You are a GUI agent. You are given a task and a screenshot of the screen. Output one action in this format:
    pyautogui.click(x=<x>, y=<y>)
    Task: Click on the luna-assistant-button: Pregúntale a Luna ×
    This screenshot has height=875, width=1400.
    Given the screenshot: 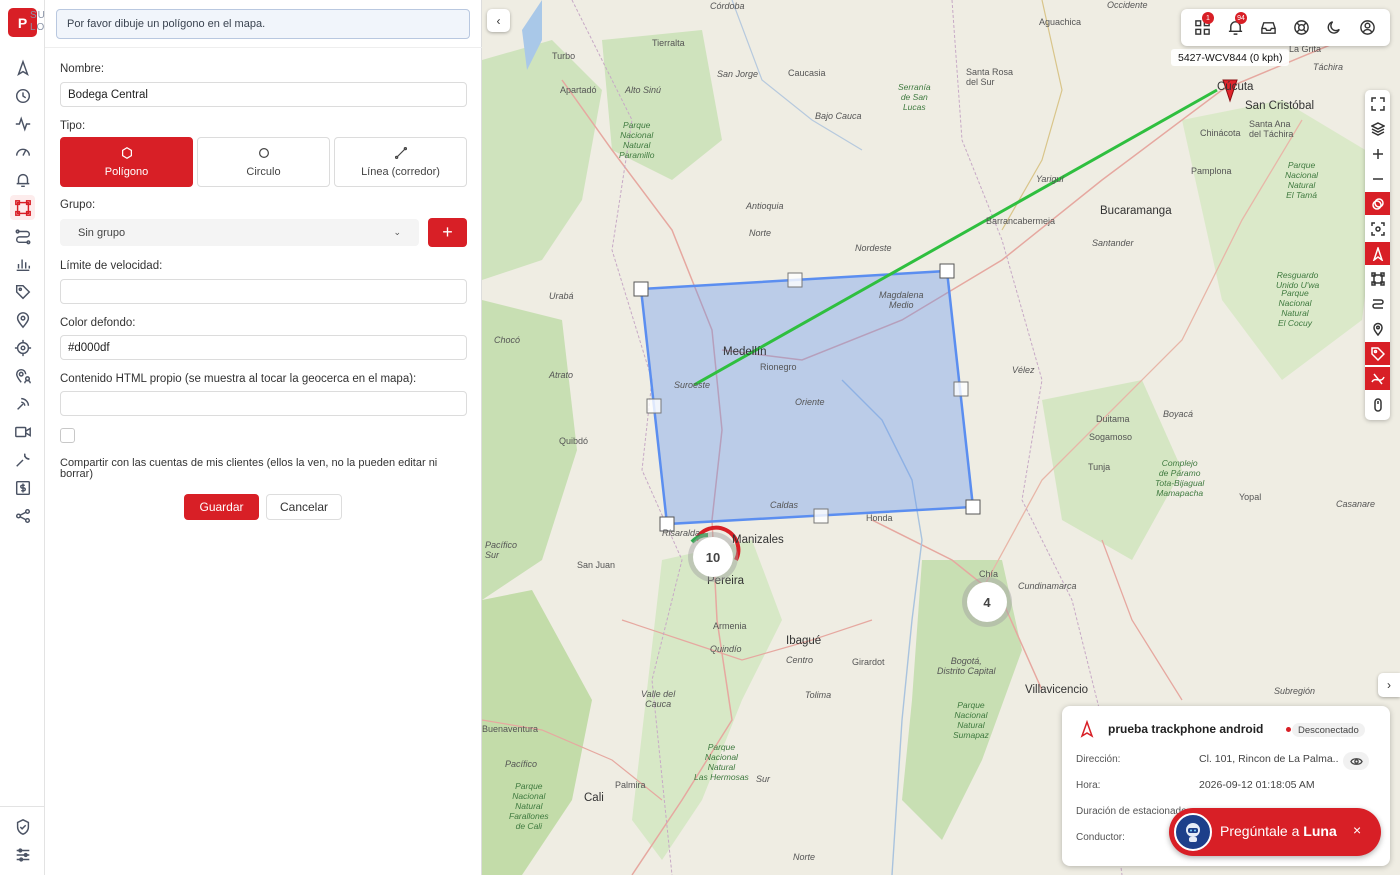 What is the action you would take?
    pyautogui.click(x=1275, y=832)
    